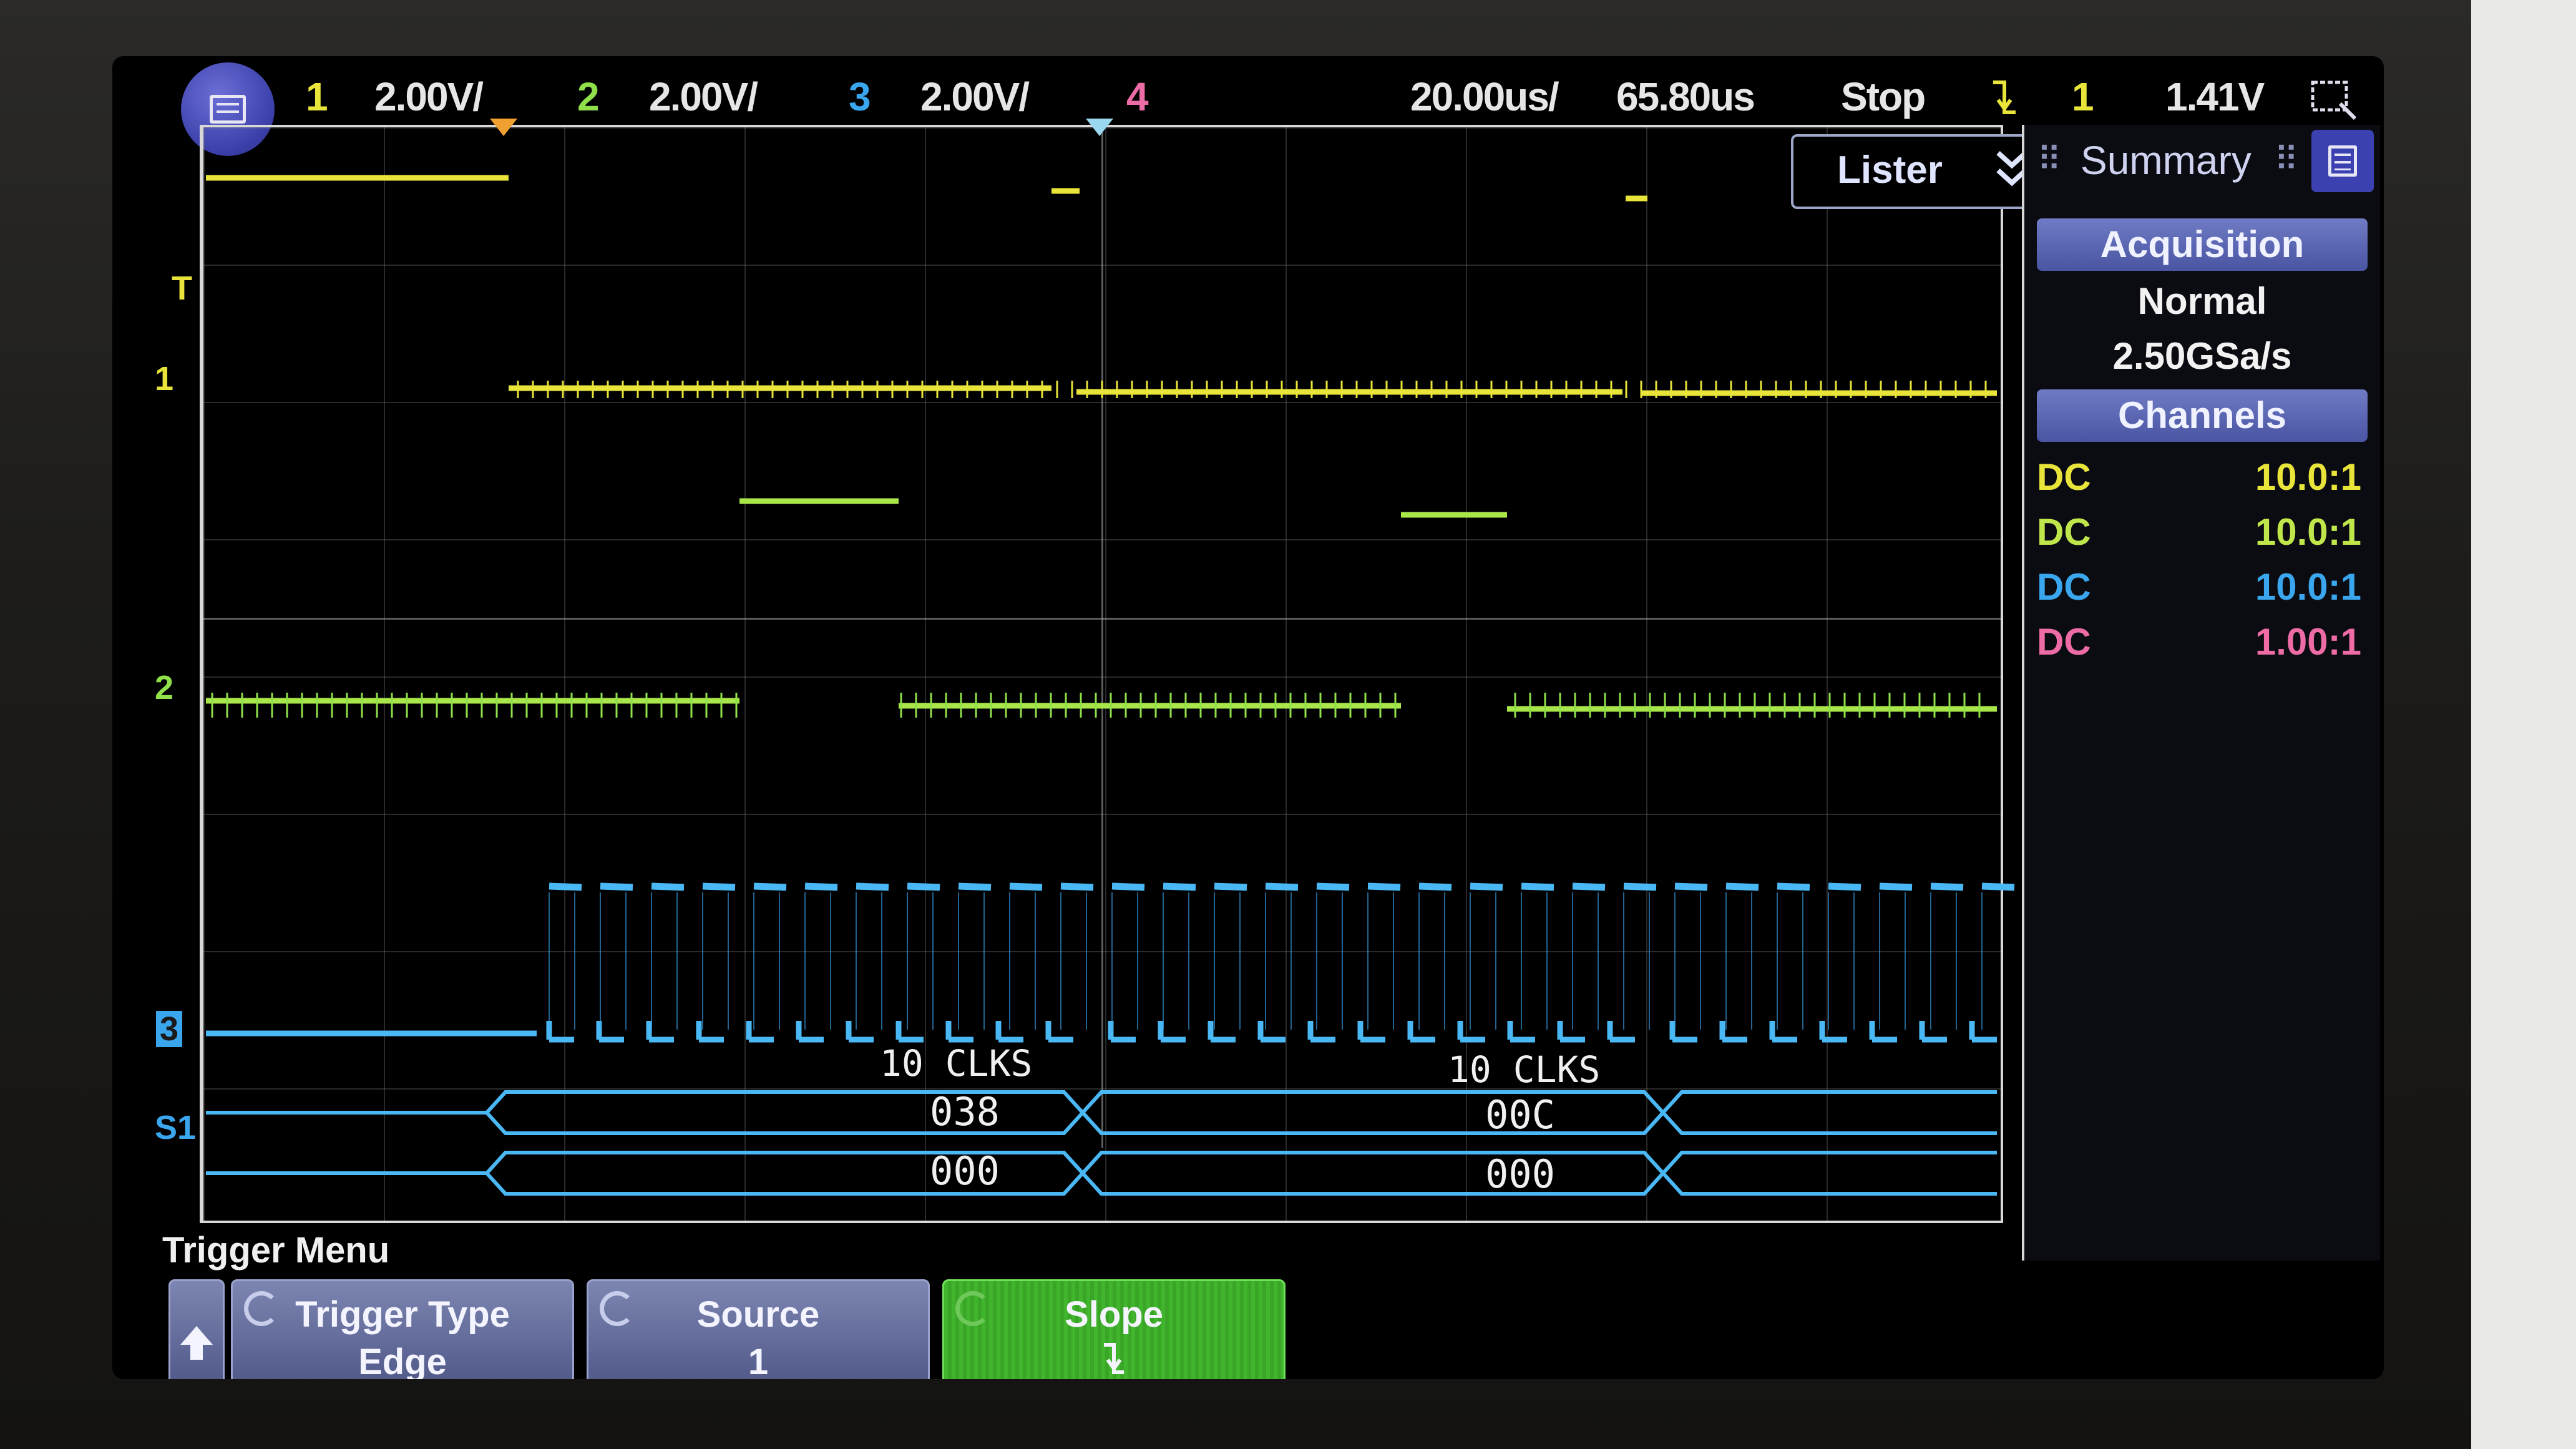 This screenshot has width=2576, height=1449. What do you see at coordinates (1890, 170) in the screenshot?
I see `lister-label: Lister` at bounding box center [1890, 170].